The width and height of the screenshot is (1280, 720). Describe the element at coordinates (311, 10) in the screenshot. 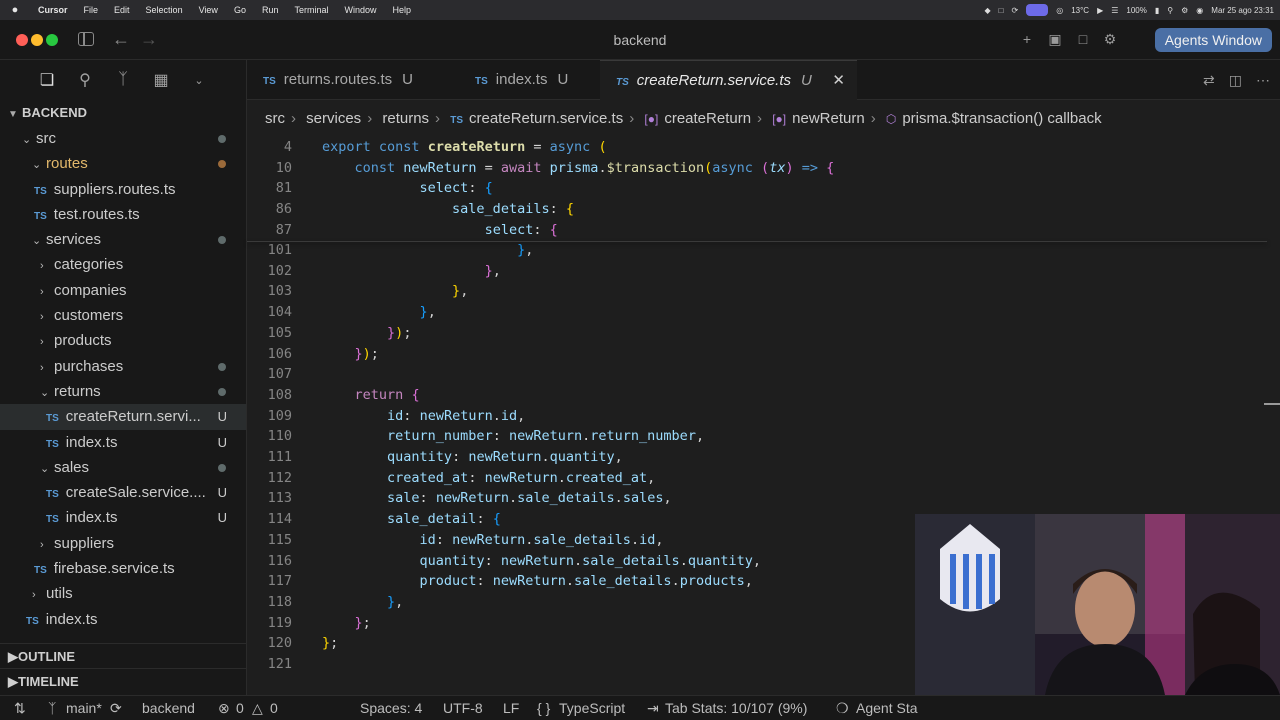

I see `menu-terminal: Terminal` at that location.